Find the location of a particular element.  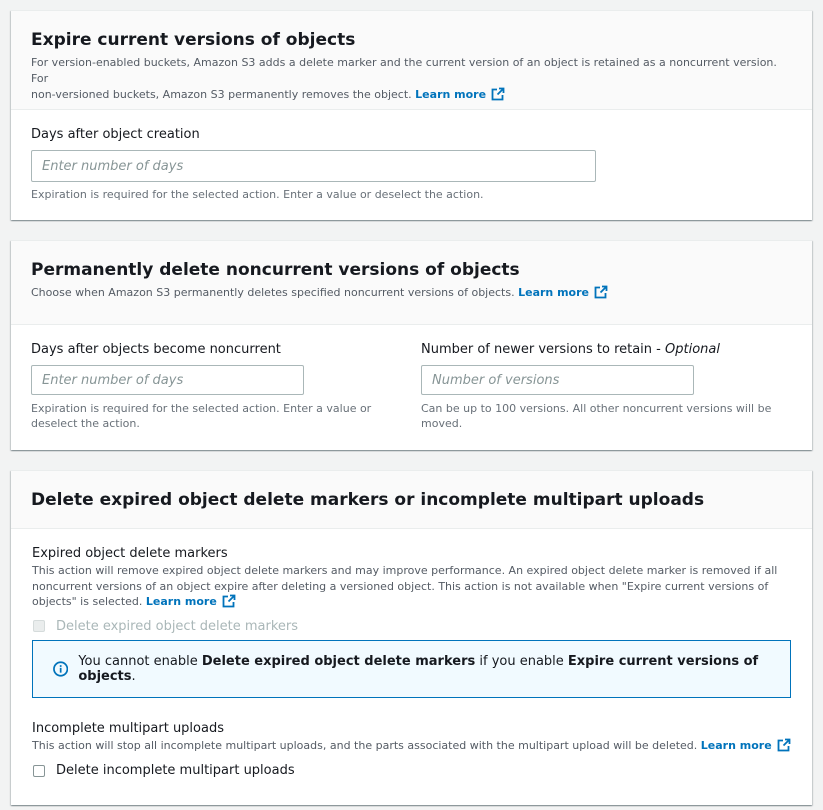

expired-markers-label: Expired object delete markers is located at coordinates (130, 553).